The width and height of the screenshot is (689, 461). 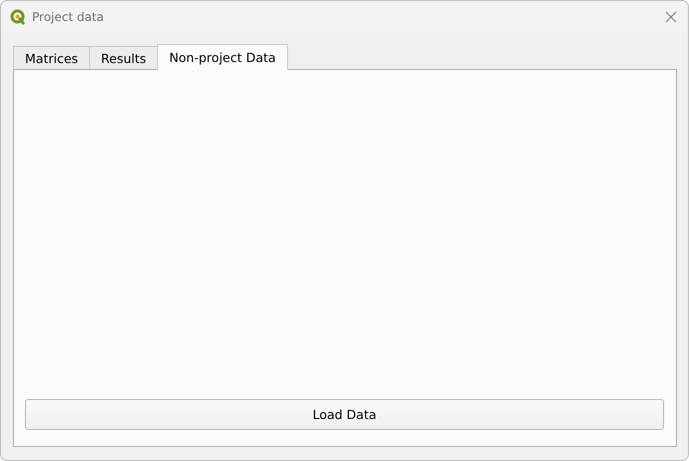 What do you see at coordinates (68, 17) in the screenshot?
I see `window-title: Project data` at bounding box center [68, 17].